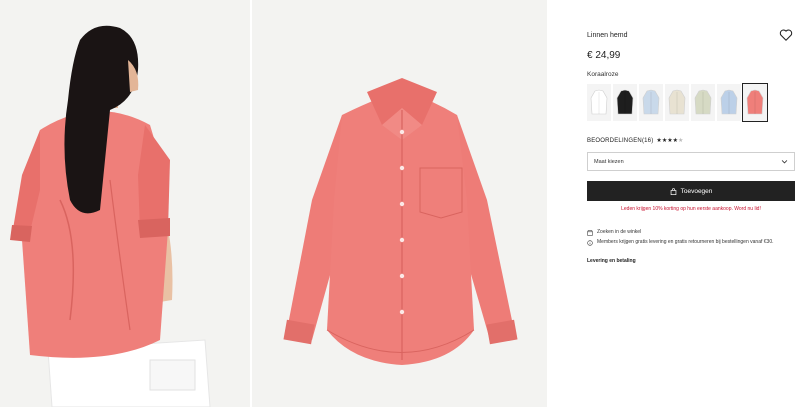 The image size is (800, 414). I want to click on size-select-label: Maat kiezen, so click(609, 161).